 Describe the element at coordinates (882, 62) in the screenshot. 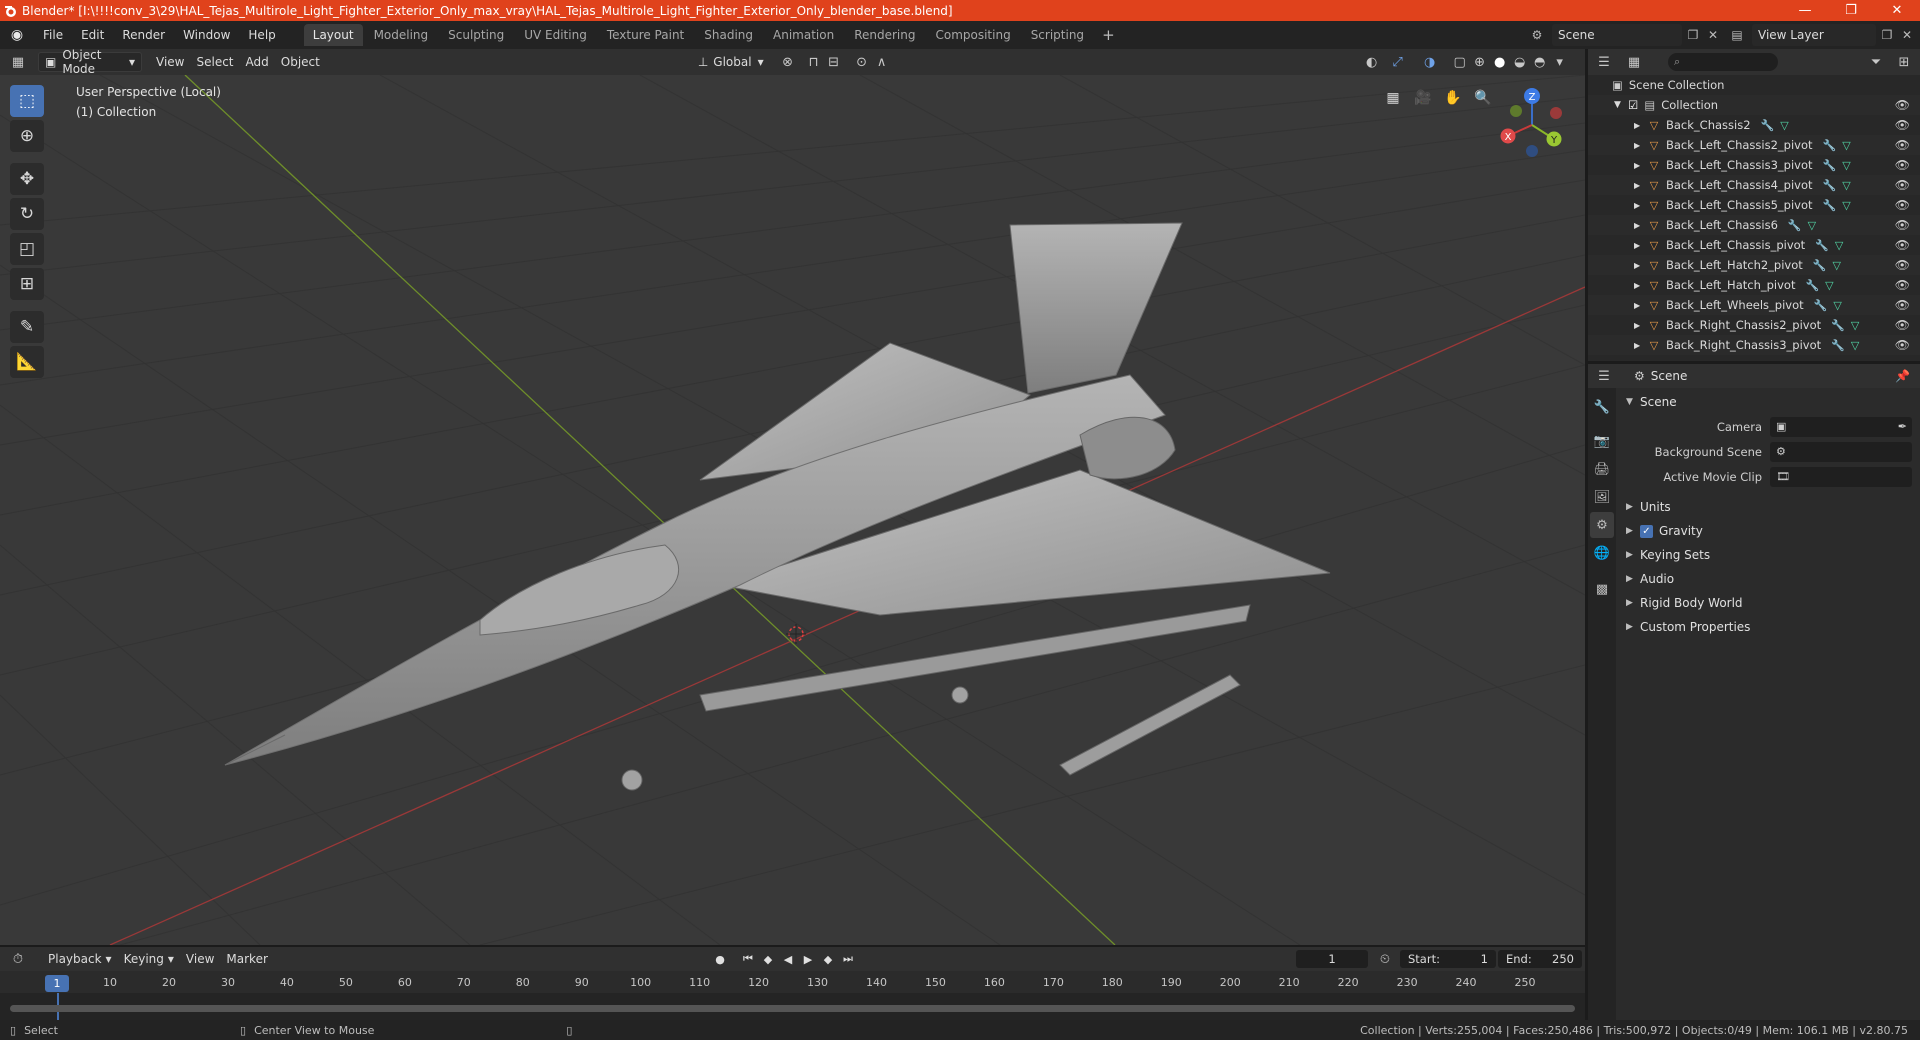

I see `falloff-icon: ∧` at that location.